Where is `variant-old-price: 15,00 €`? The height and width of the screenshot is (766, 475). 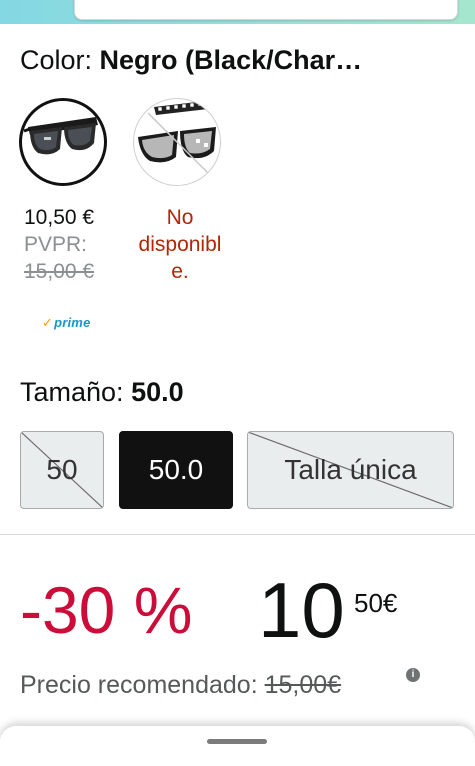 variant-old-price: 15,00 € is located at coordinates (59, 271).